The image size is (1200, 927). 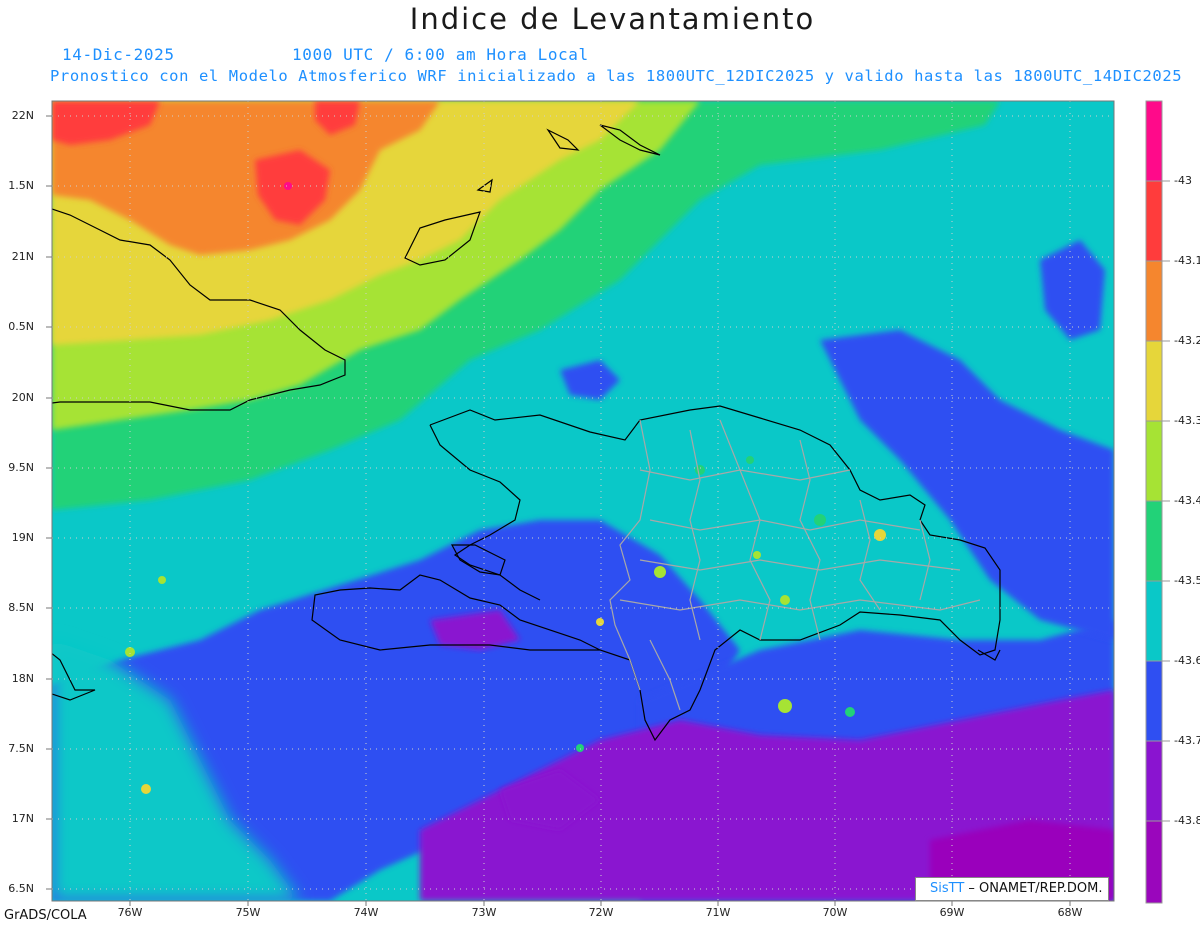 What do you see at coordinates (22, 397) in the screenshot?
I see `lat-label-20n: 20N` at bounding box center [22, 397].